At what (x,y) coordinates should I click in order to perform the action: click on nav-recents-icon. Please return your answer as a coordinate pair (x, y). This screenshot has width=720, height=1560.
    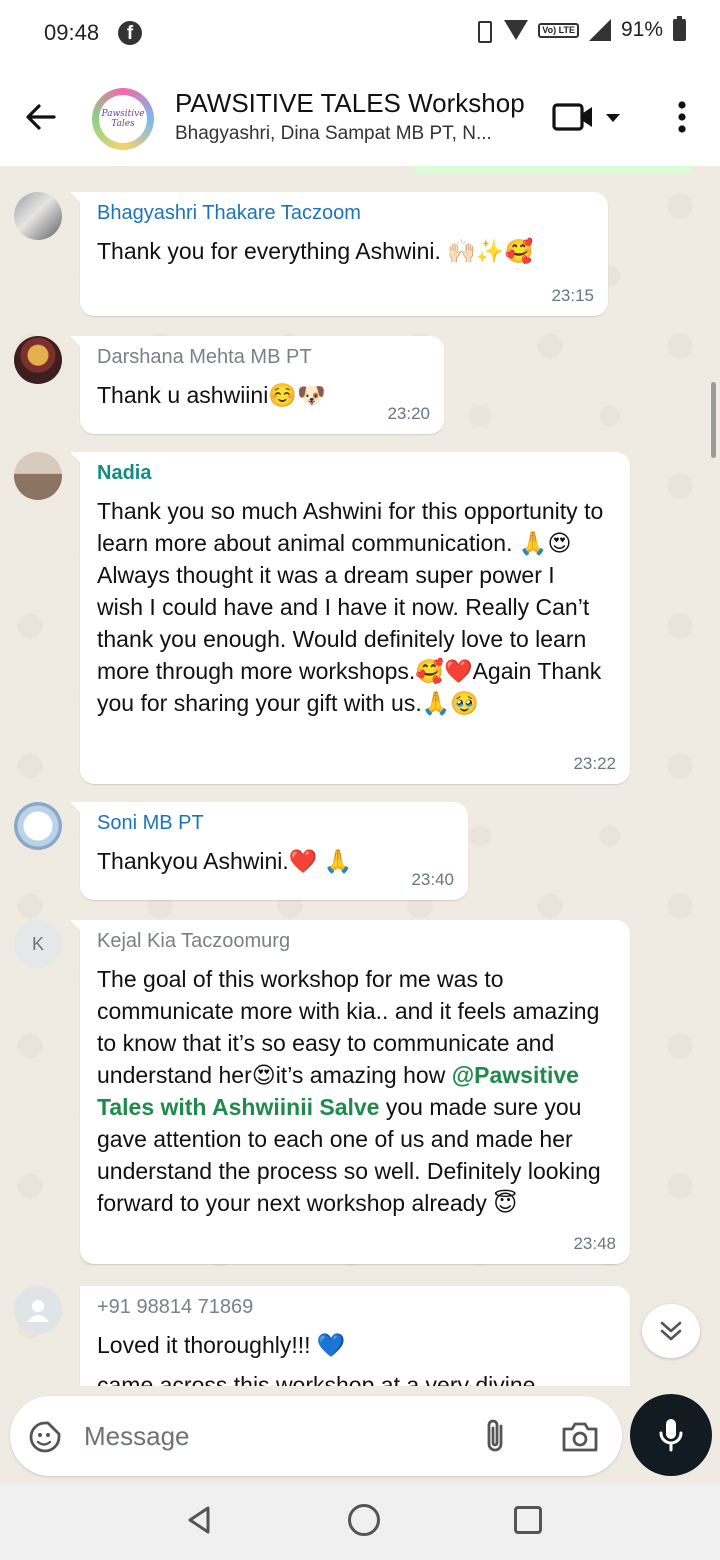
    Looking at the image, I should click on (528, 1520).